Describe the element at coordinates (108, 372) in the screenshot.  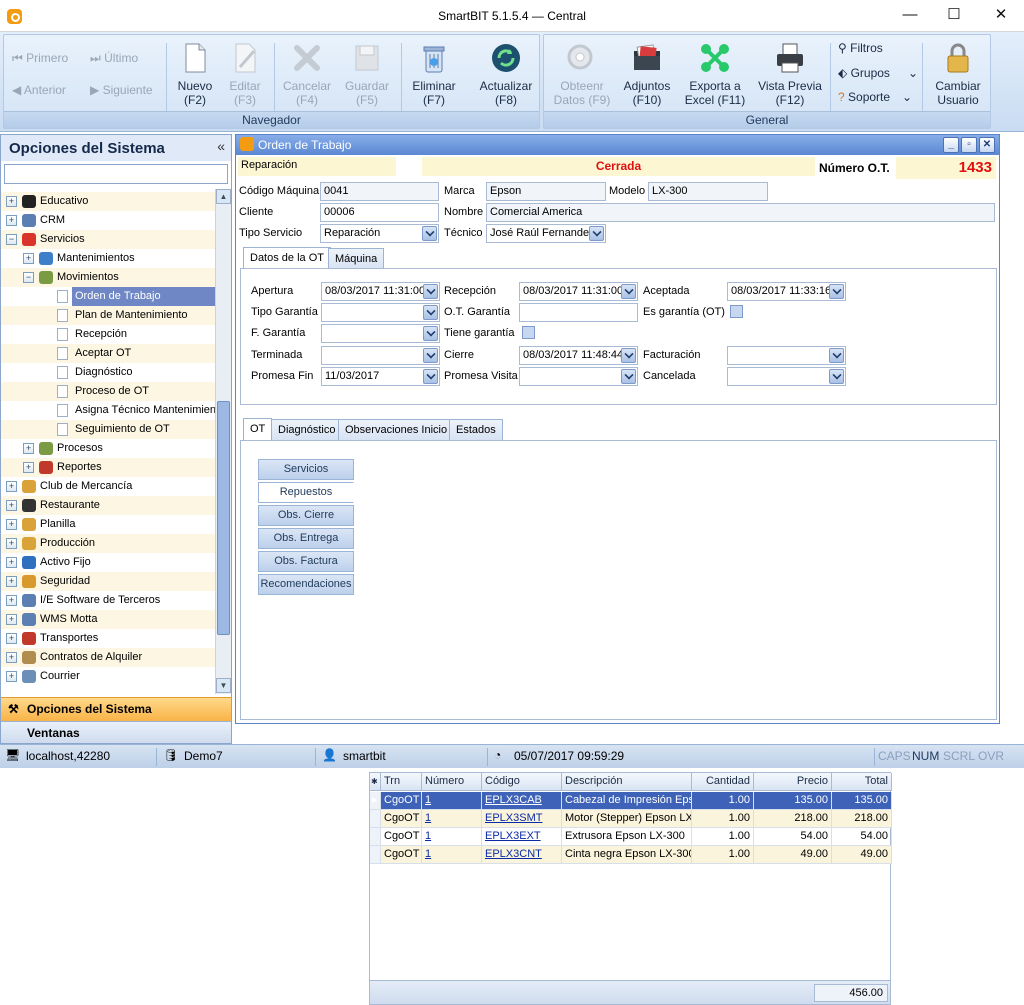
I see `tree-item: Diagnóstico` at that location.